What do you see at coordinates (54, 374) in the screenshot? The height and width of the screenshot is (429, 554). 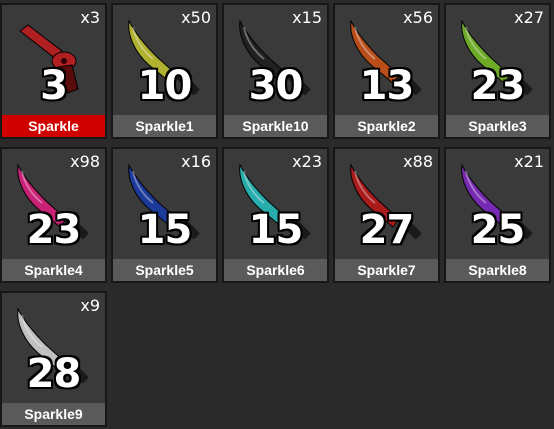 I see `item-value: 28` at bounding box center [54, 374].